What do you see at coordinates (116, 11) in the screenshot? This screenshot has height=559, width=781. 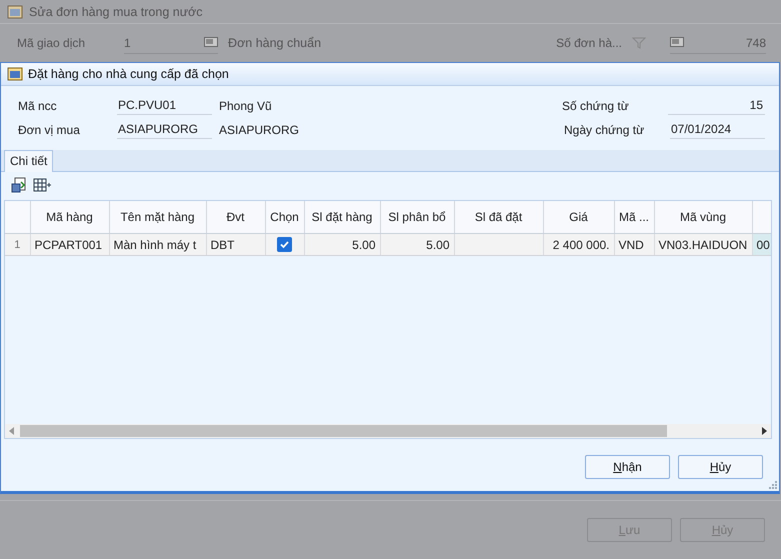 I see `window-title: Sửa đơn hàng mua trong nước` at bounding box center [116, 11].